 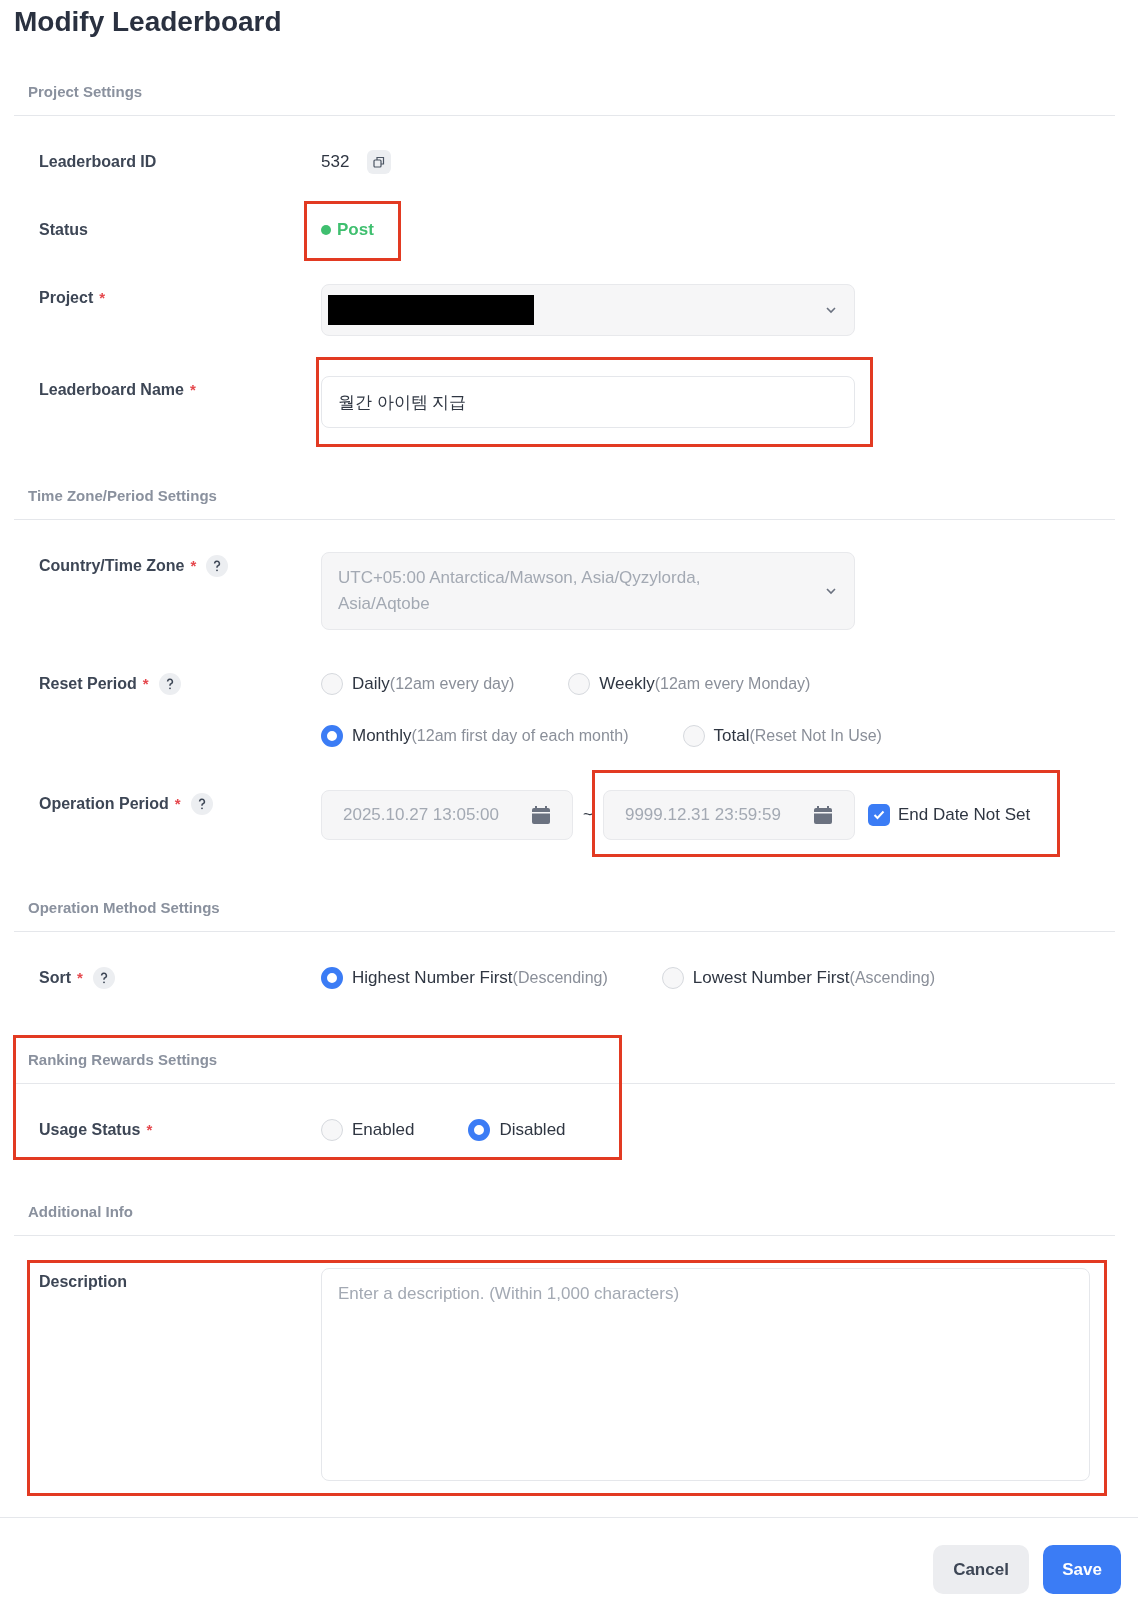 I want to click on option-label: Disabled, so click(x=532, y=1130).